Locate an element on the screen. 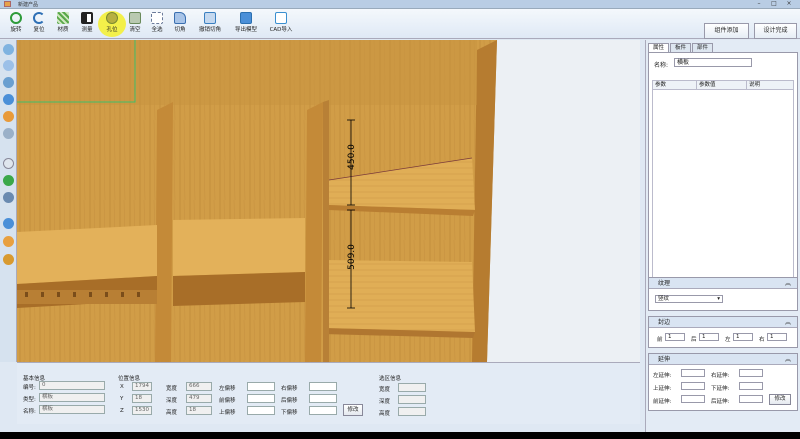  extend-left-label: 左延伸: is located at coordinates (662, 376).